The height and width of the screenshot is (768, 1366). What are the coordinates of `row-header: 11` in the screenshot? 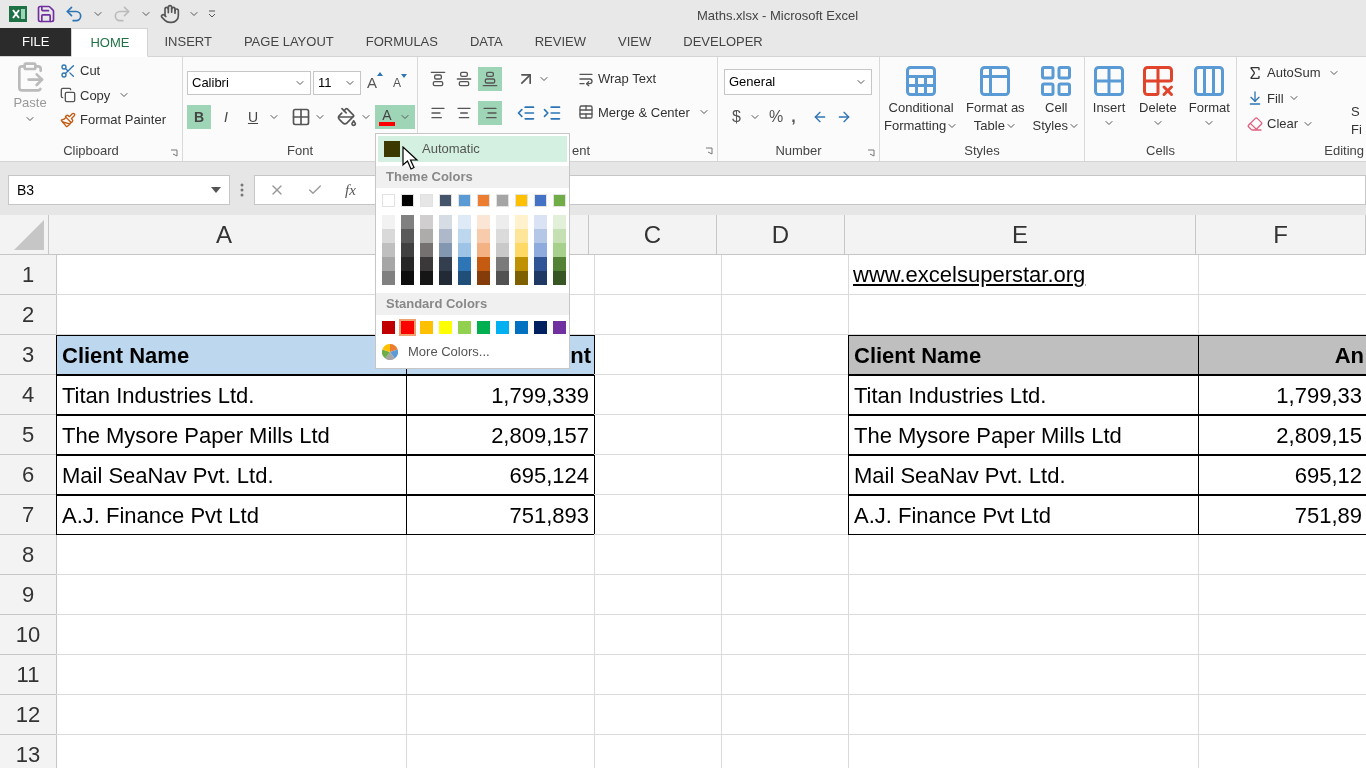 It's located at (28, 675).